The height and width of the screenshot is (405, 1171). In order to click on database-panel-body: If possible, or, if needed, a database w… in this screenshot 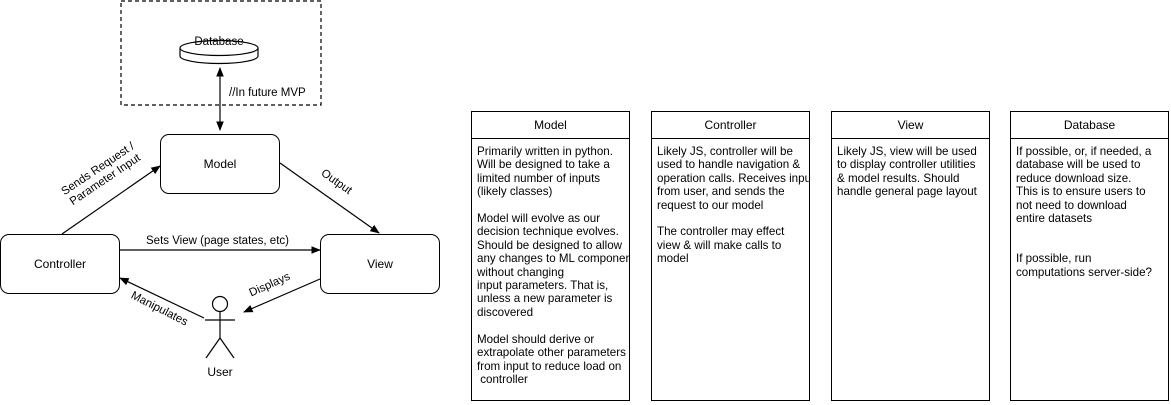, I will do `click(1084, 212)`.